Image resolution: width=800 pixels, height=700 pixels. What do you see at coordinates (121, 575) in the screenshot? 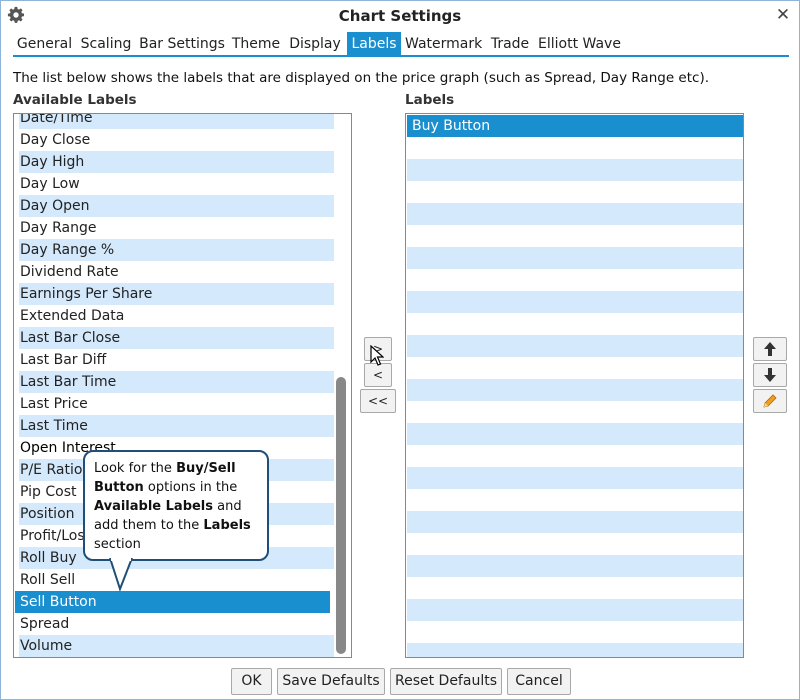
I see `callout-pointer` at bounding box center [121, 575].